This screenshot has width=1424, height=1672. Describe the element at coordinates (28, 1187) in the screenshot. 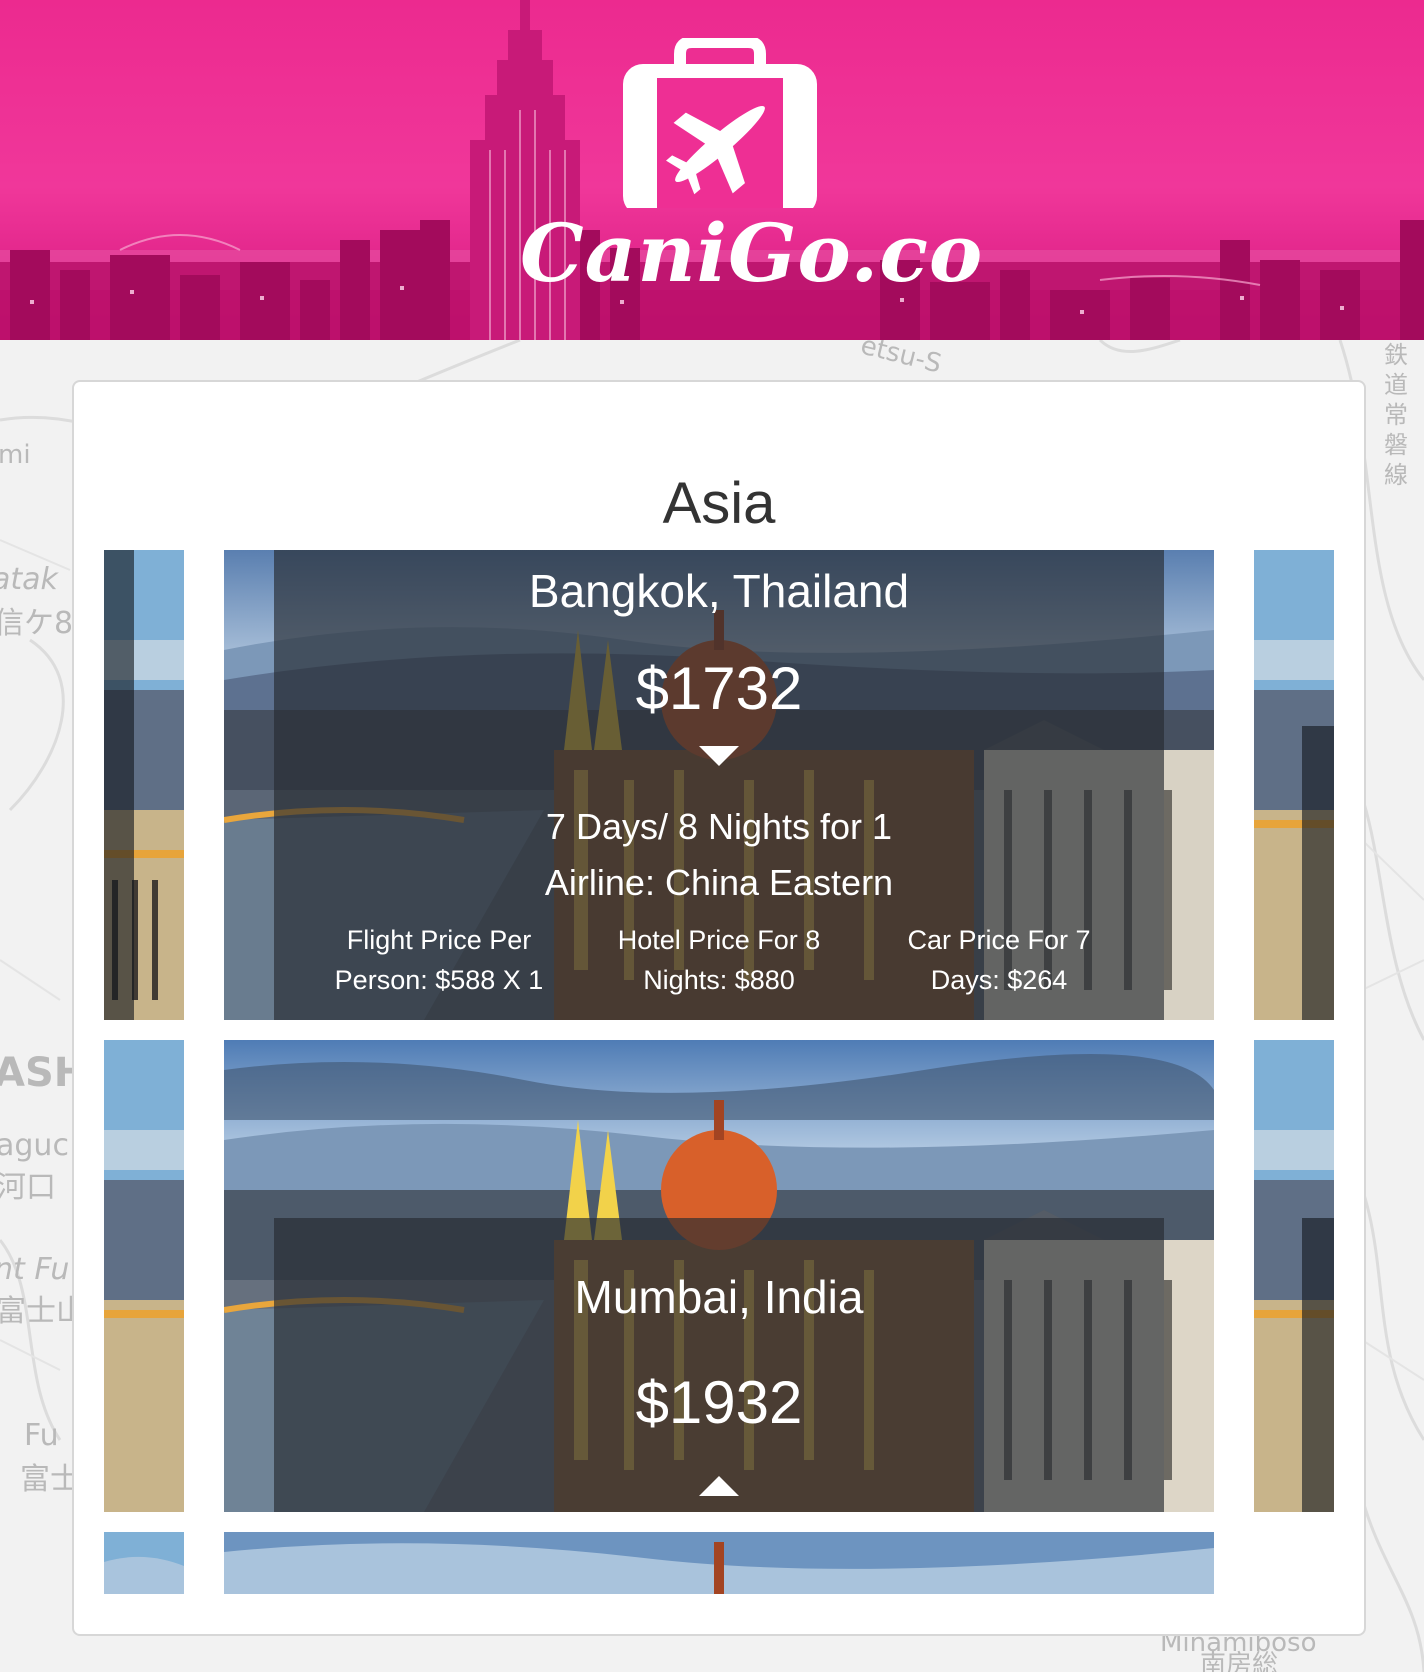

I see `map-label: 河口` at that location.